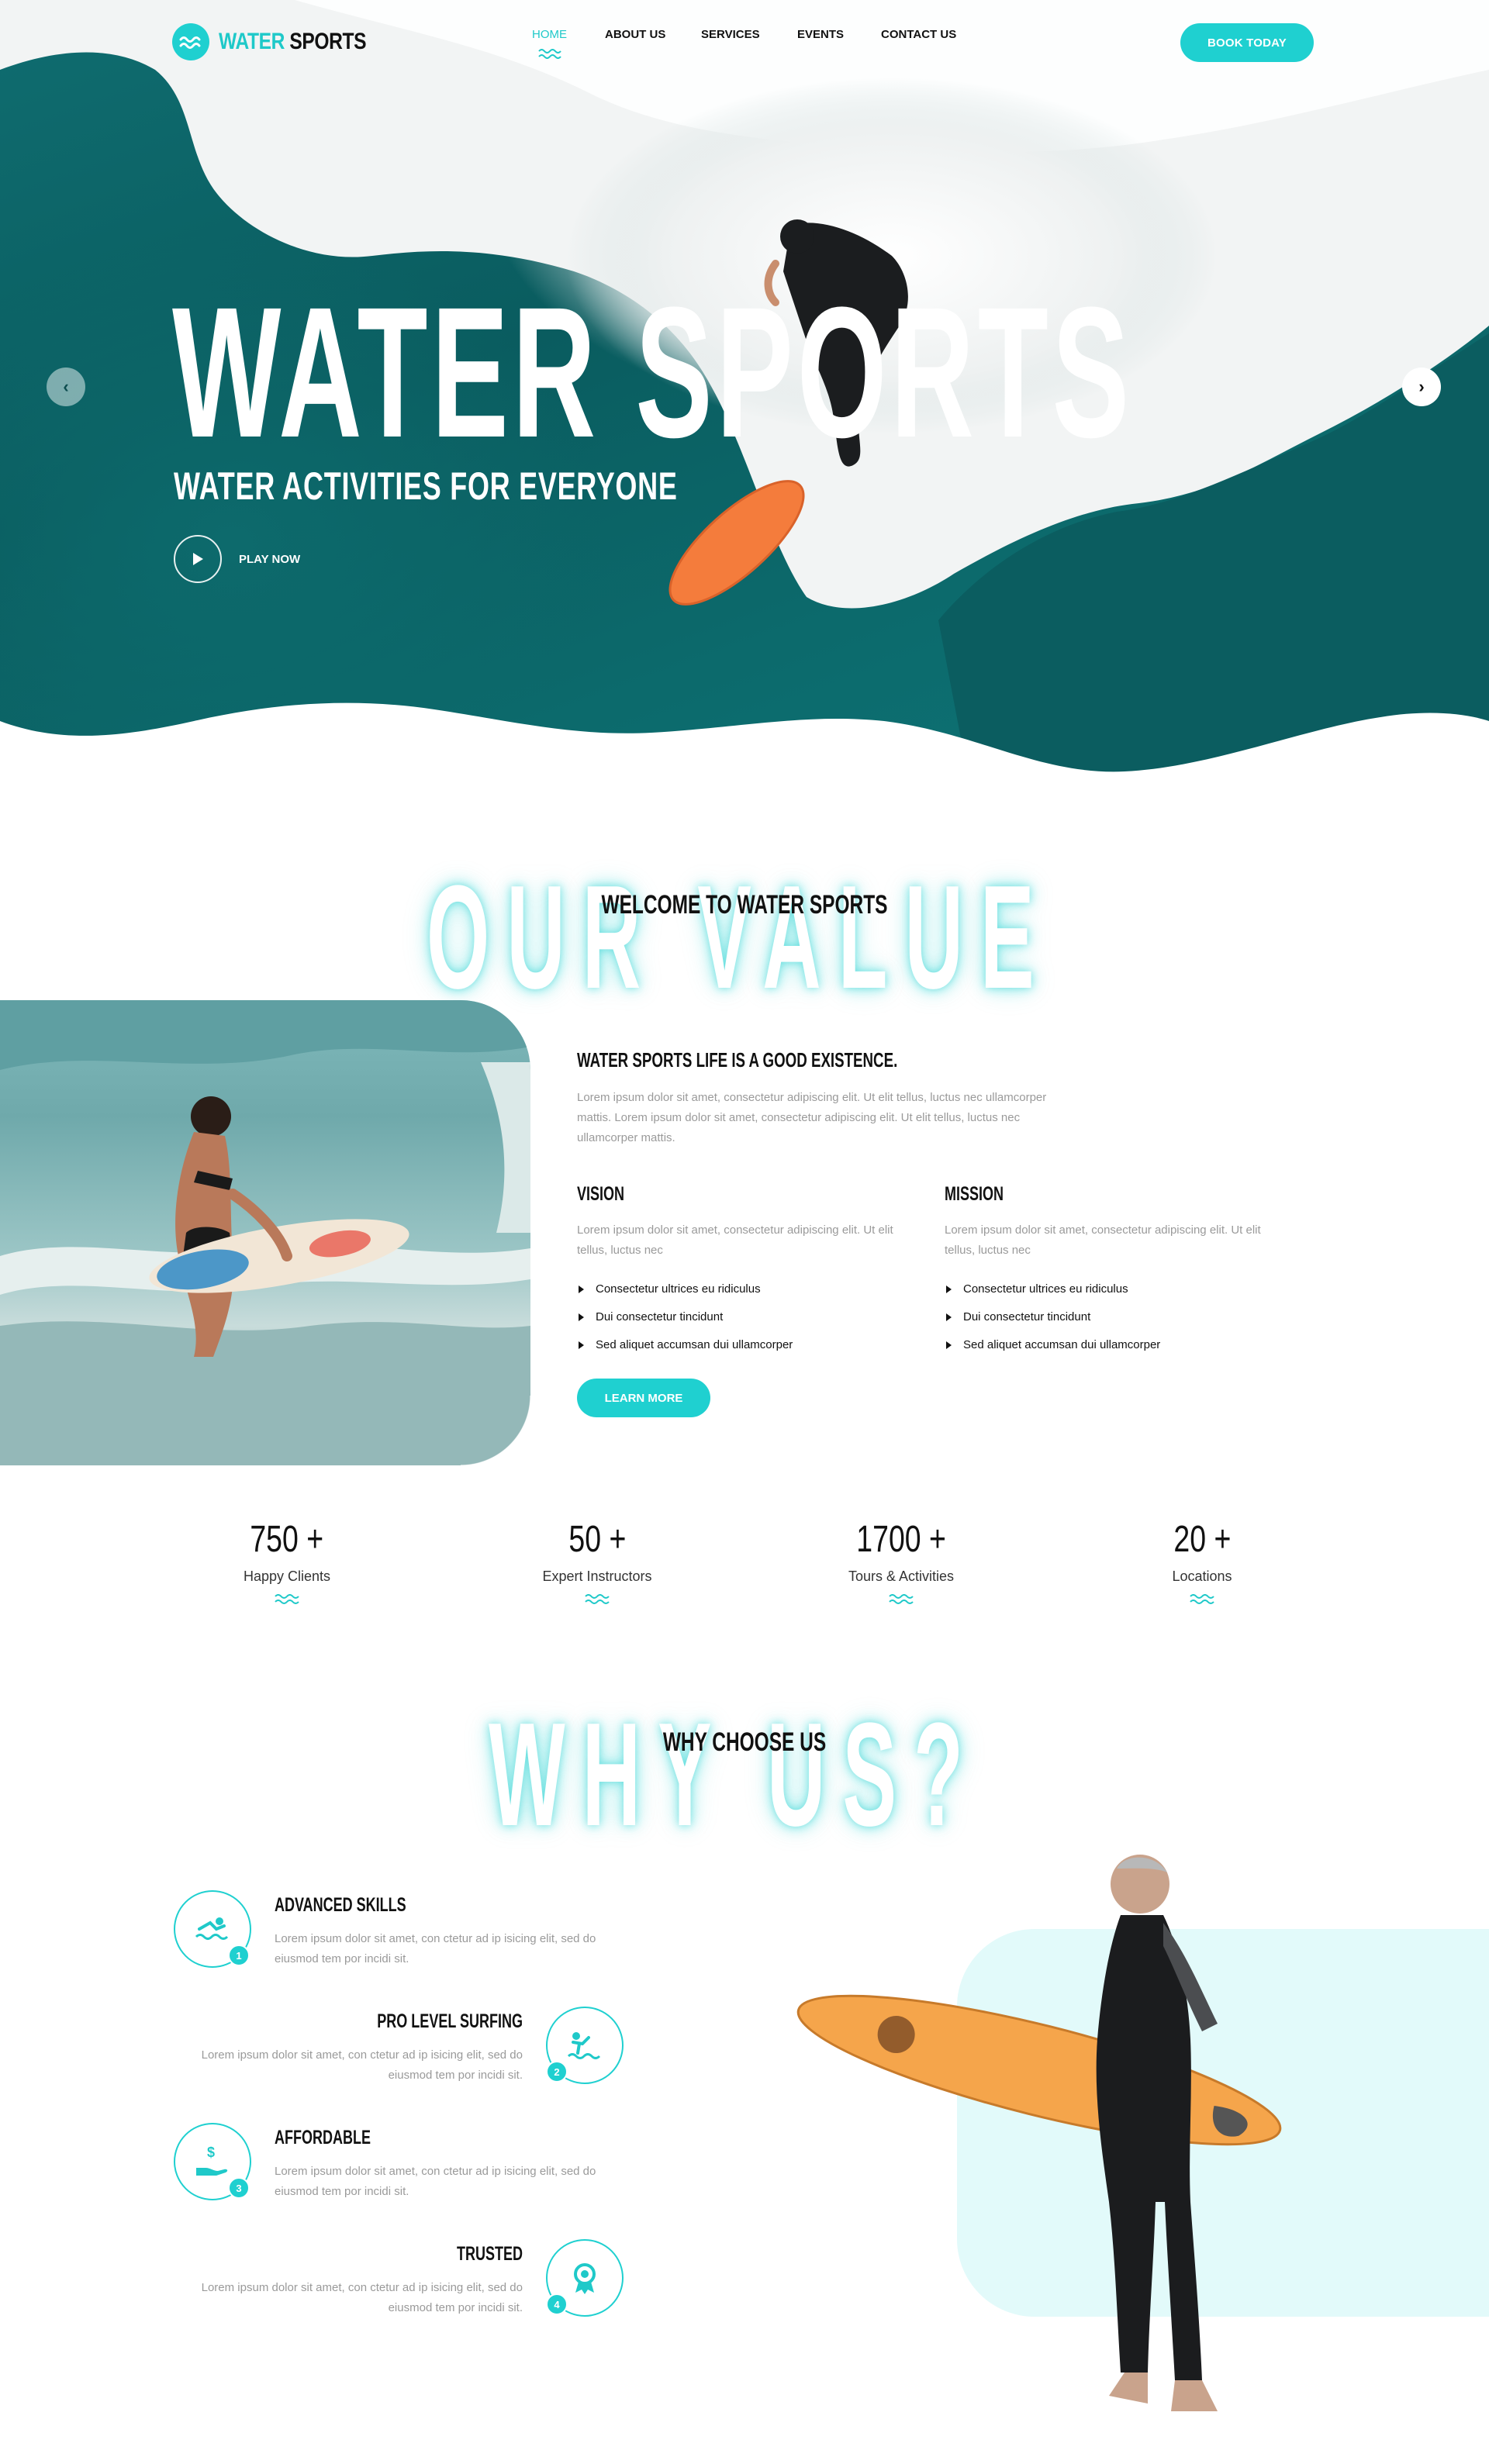 This screenshot has height=2464, width=1489. I want to click on play-icon, so click(198, 559).